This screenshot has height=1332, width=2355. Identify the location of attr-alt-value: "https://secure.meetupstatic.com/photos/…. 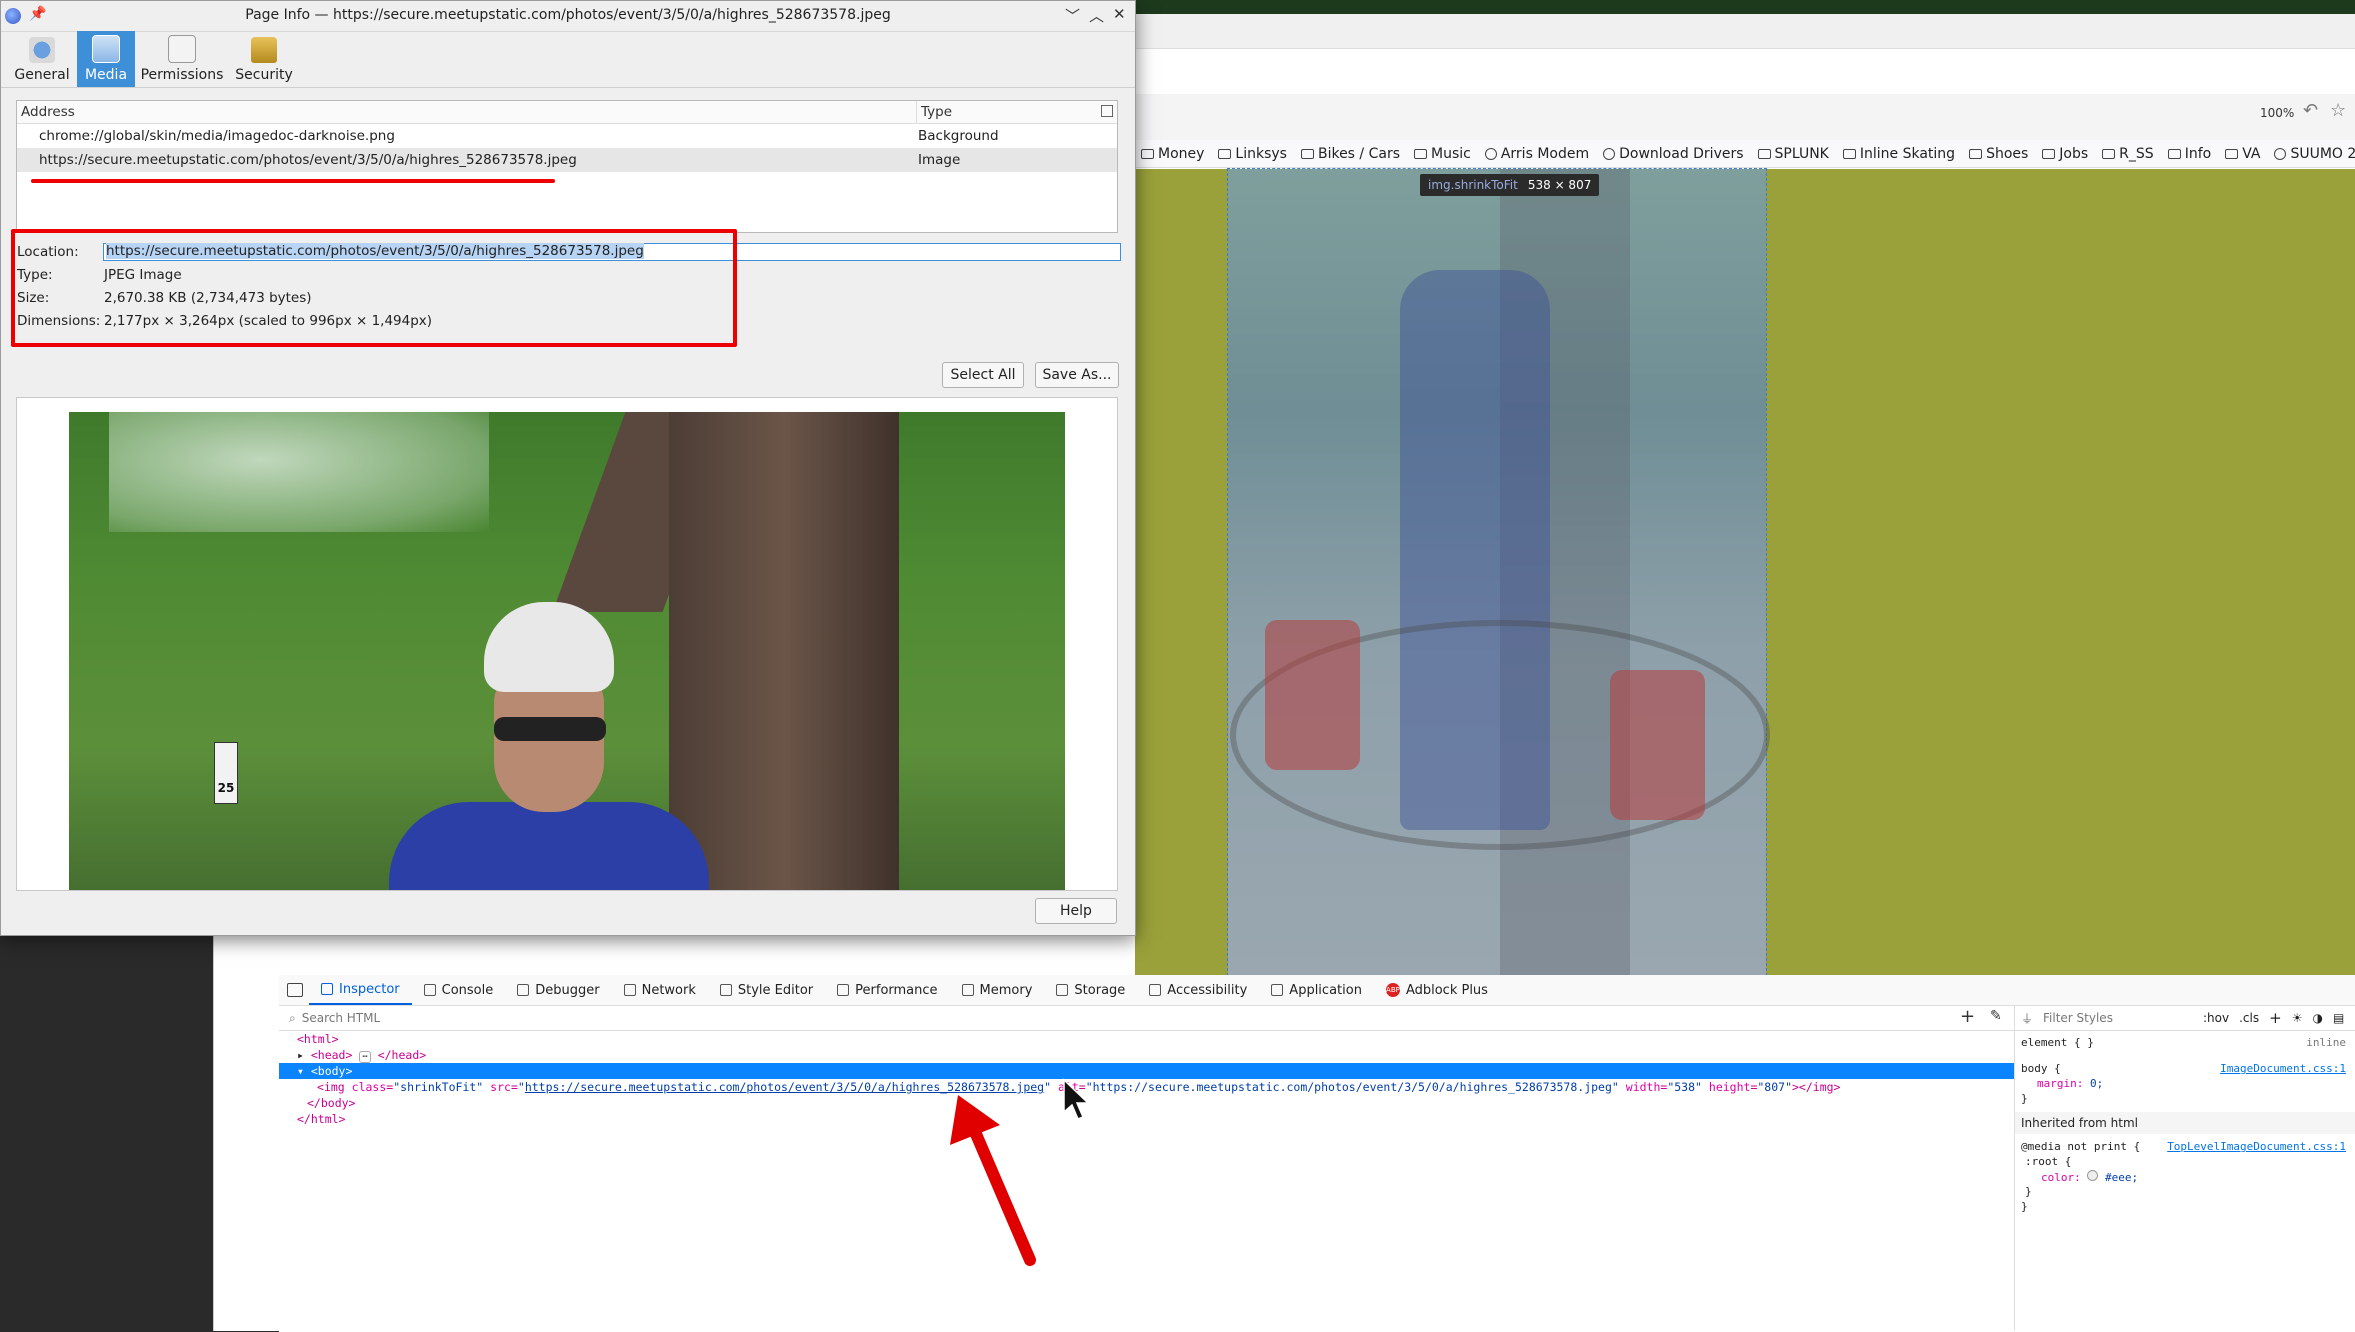
(1352, 1087).